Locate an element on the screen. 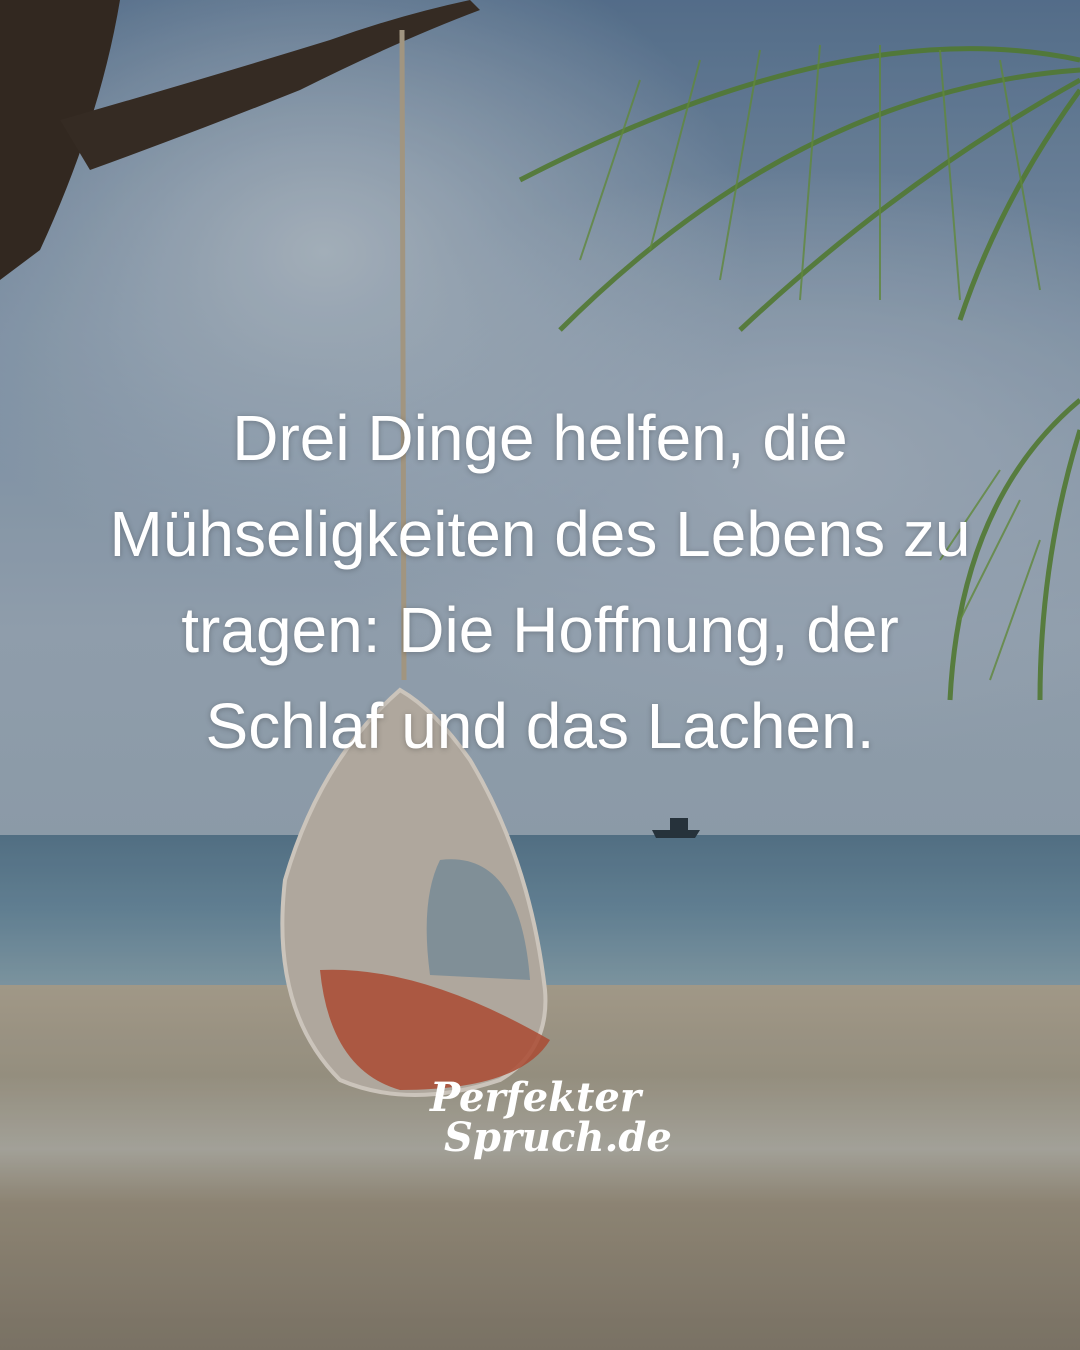  logo-line-2: Spruch.de is located at coordinates (558, 1137).